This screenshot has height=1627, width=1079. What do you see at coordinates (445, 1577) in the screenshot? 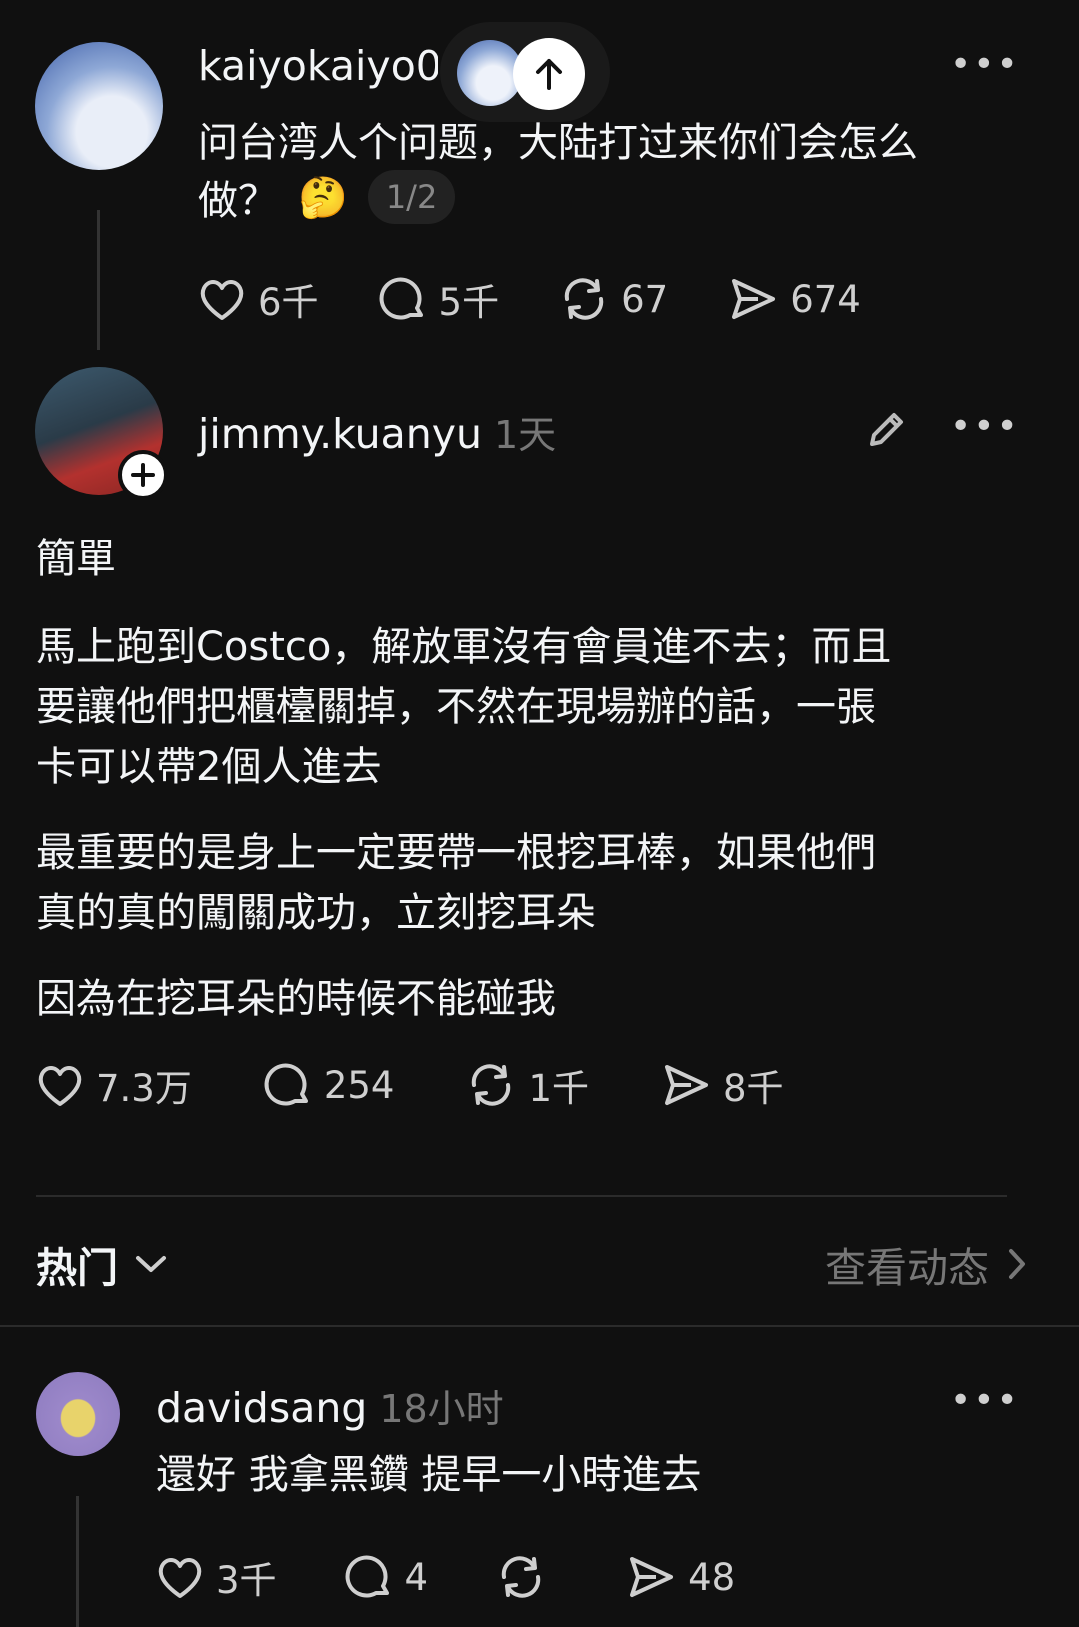
I see `reply-action-bar: 3千 4 48` at bounding box center [445, 1577].